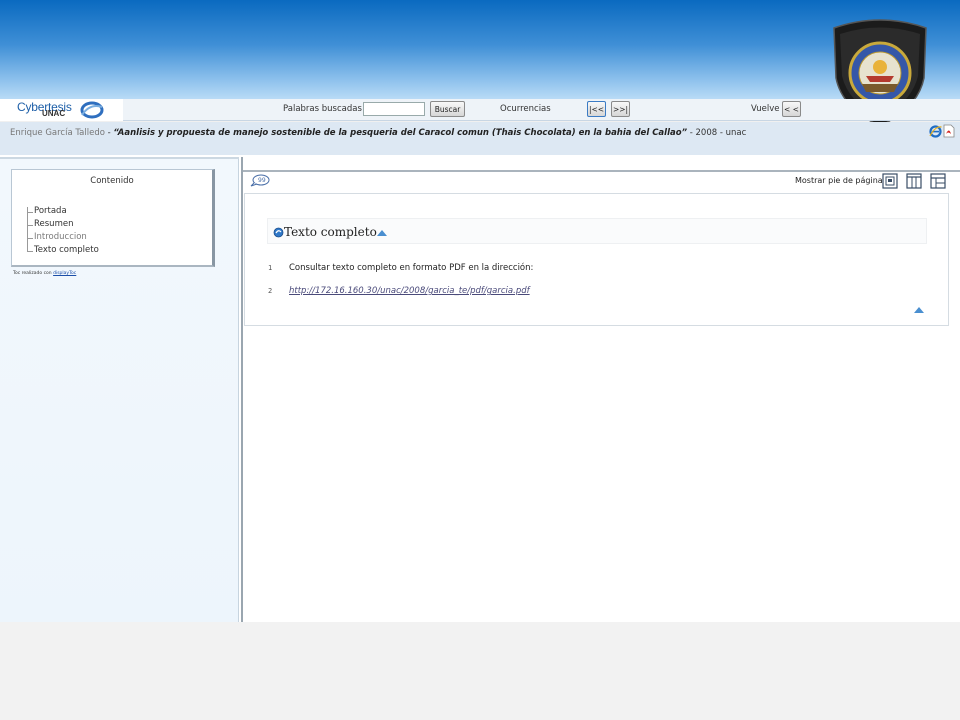  I want to click on two-column-view-icon, so click(914, 181).